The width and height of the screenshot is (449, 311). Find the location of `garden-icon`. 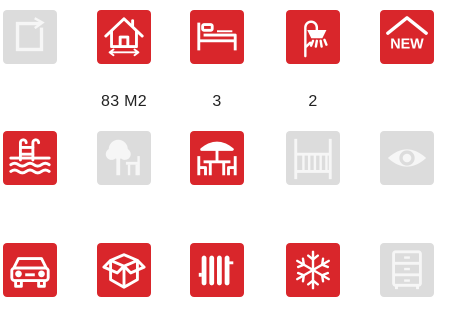

garden-icon is located at coordinates (122, 157).